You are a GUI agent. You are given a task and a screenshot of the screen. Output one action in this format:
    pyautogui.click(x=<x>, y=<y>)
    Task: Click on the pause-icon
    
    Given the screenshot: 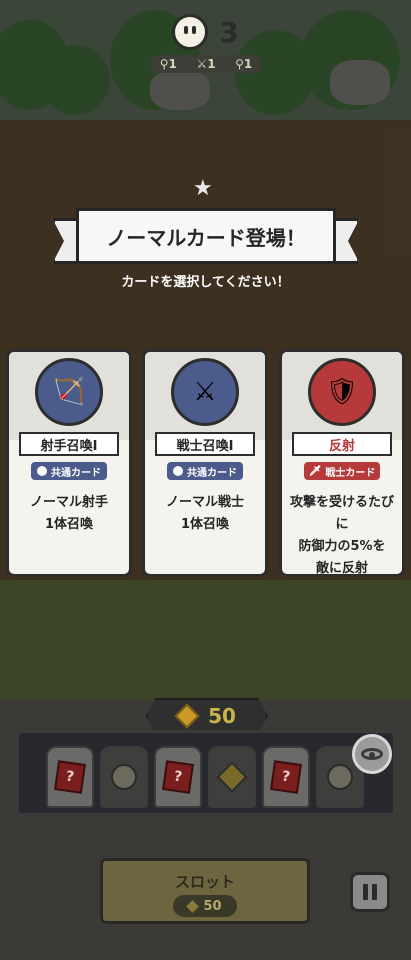 What is the action you would take?
    pyautogui.click(x=365, y=892)
    